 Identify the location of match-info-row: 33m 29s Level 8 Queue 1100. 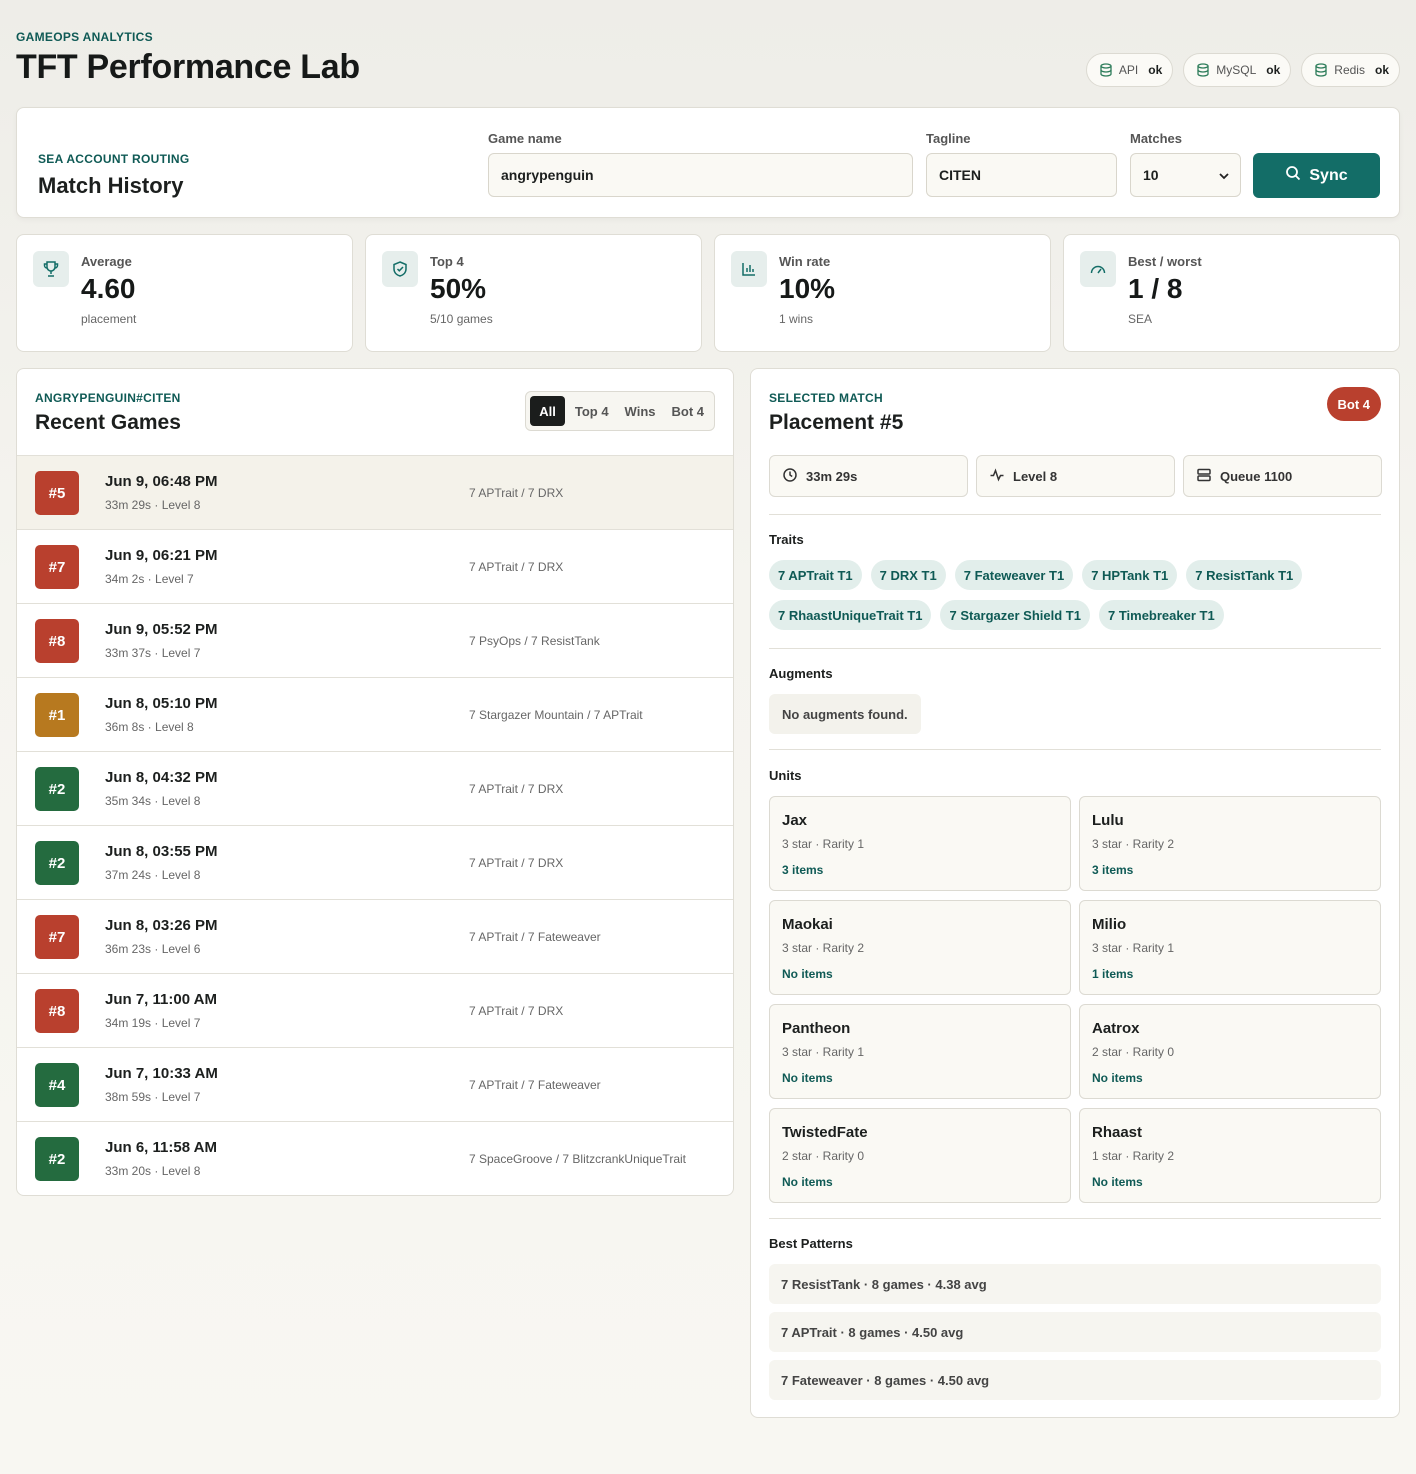
(1075, 476).